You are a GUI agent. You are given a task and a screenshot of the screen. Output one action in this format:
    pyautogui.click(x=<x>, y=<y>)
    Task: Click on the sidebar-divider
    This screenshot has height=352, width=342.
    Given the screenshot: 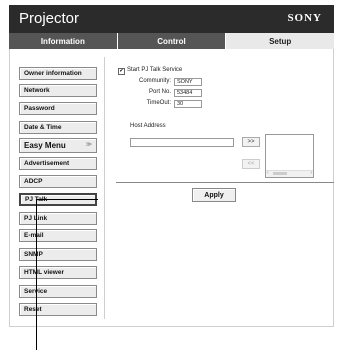 What is the action you would take?
    pyautogui.click(x=104, y=188)
    